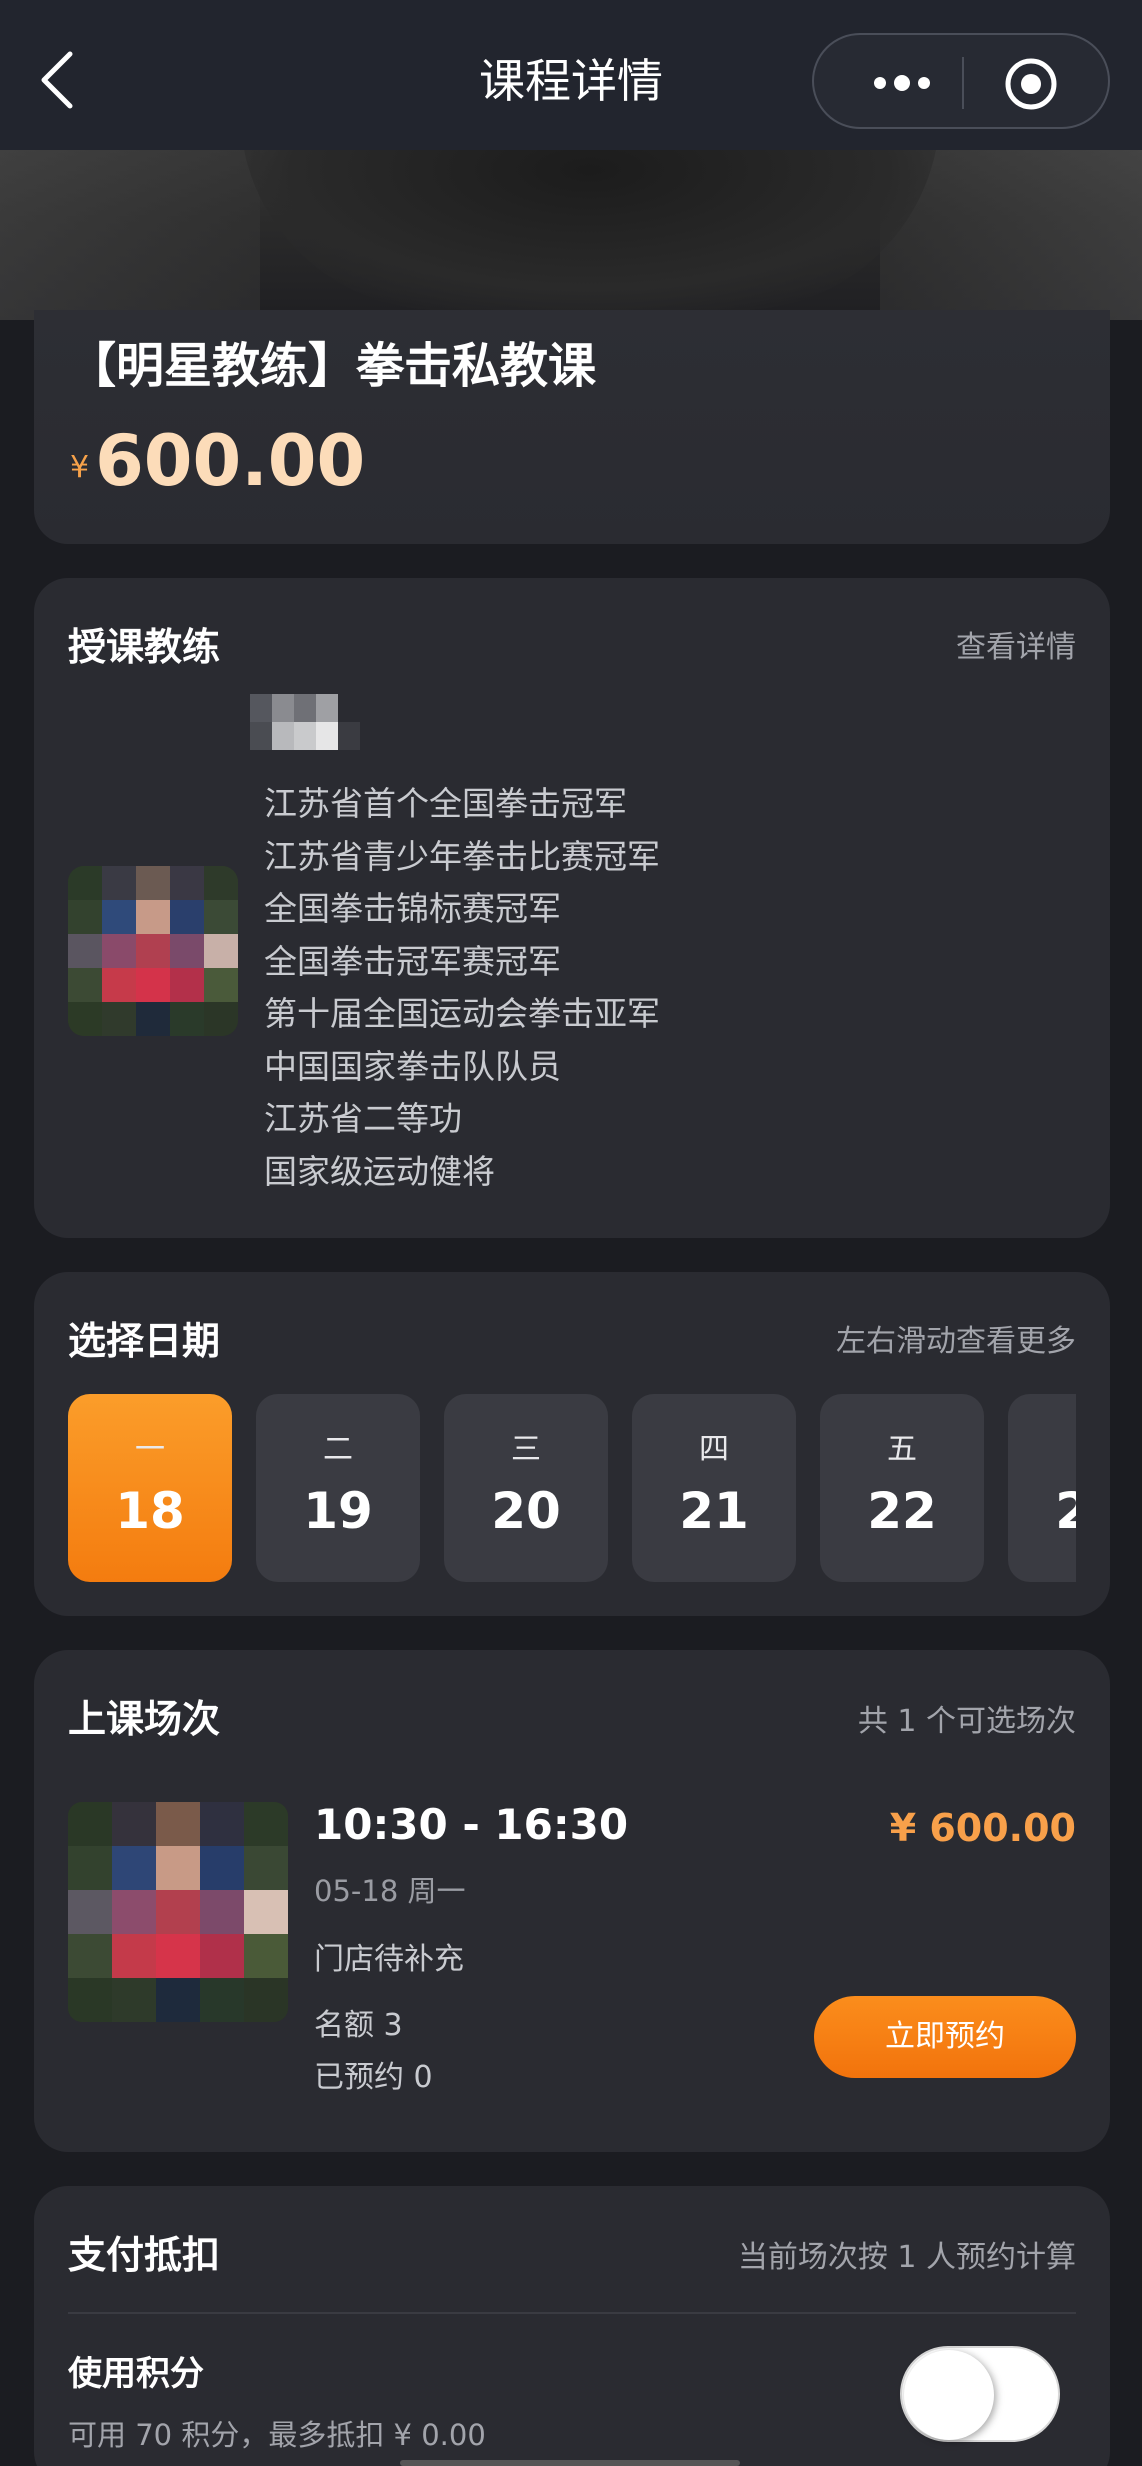 This screenshot has width=1142, height=2466. Describe the element at coordinates (956, 1341) in the screenshot. I see `scroll-hint: 左右滑动查看更多` at that location.